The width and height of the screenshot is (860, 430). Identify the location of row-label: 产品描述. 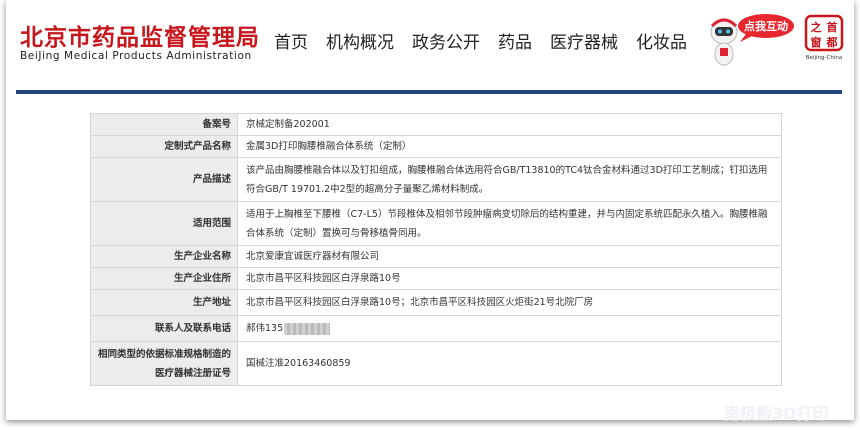
(164, 179).